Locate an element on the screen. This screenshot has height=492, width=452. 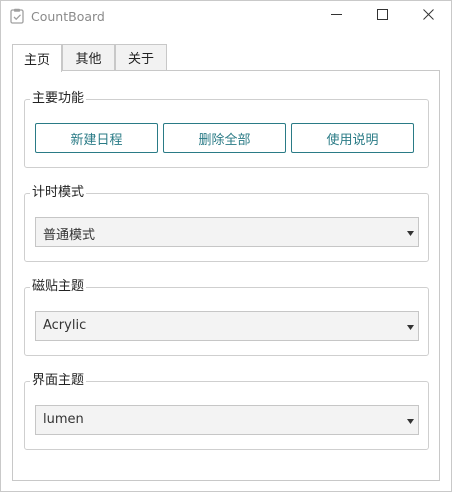
timer-mode-value: 普通模式 is located at coordinates (69, 235).